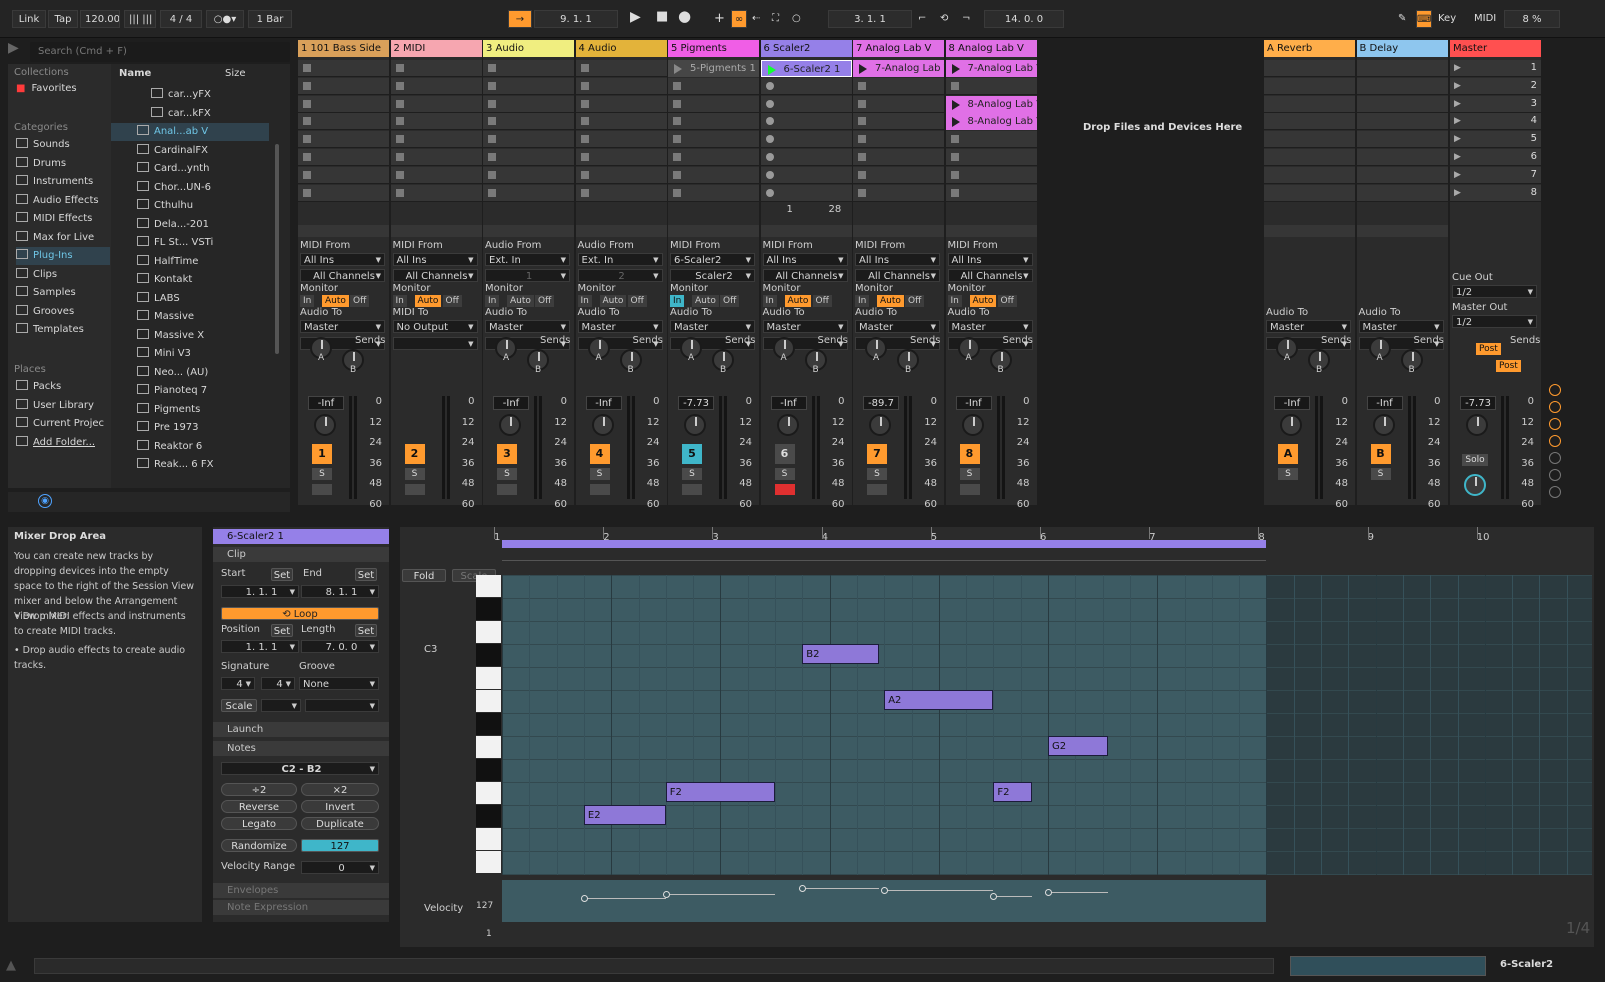 The height and width of the screenshot is (982, 1605). What do you see at coordinates (599, 454) in the screenshot?
I see `track-activator: 4` at bounding box center [599, 454].